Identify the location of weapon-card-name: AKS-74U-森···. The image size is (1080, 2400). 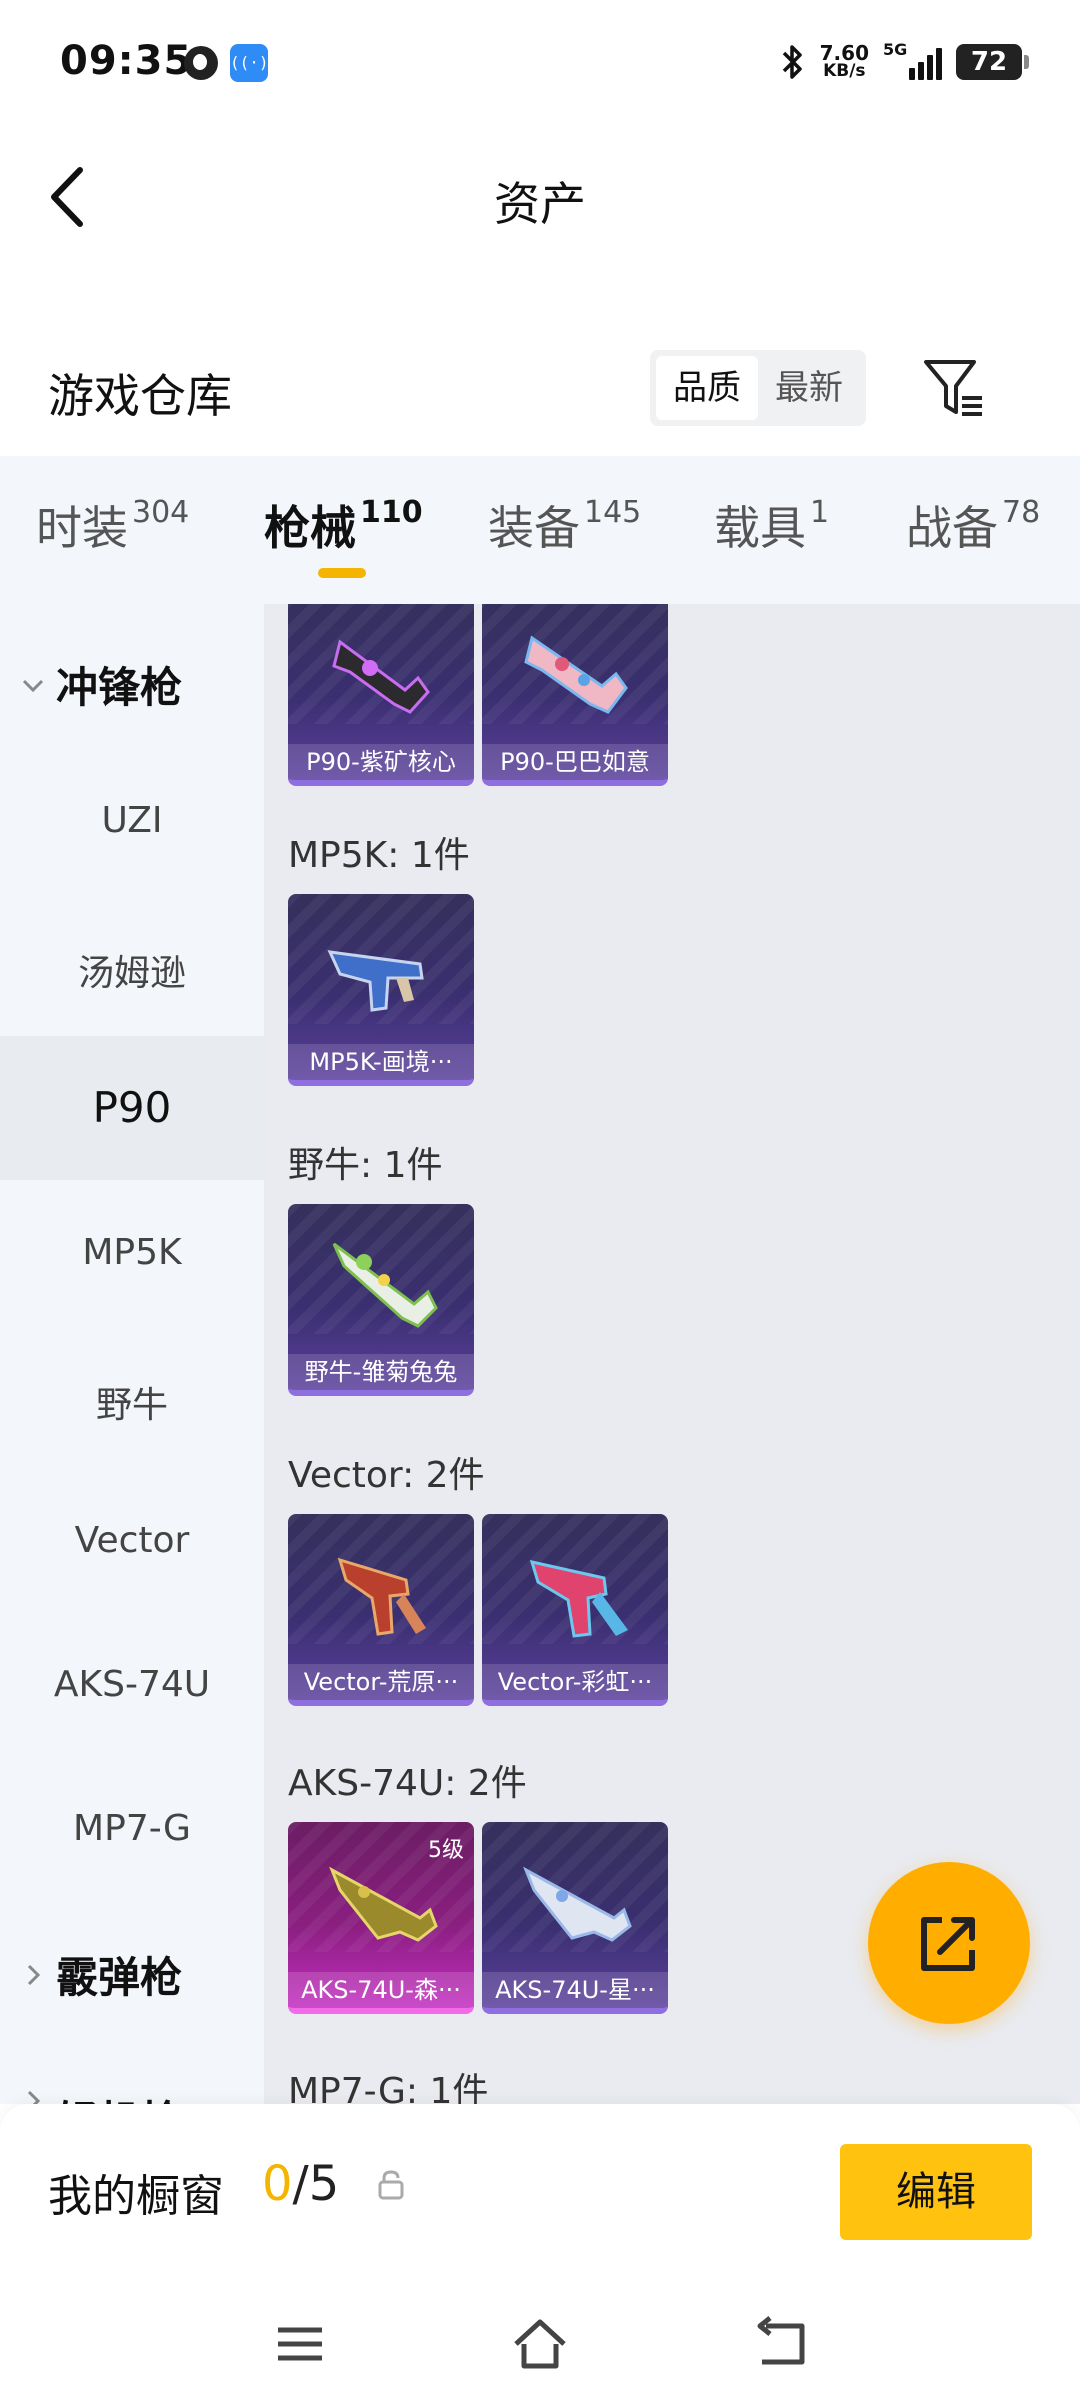
(381, 1990).